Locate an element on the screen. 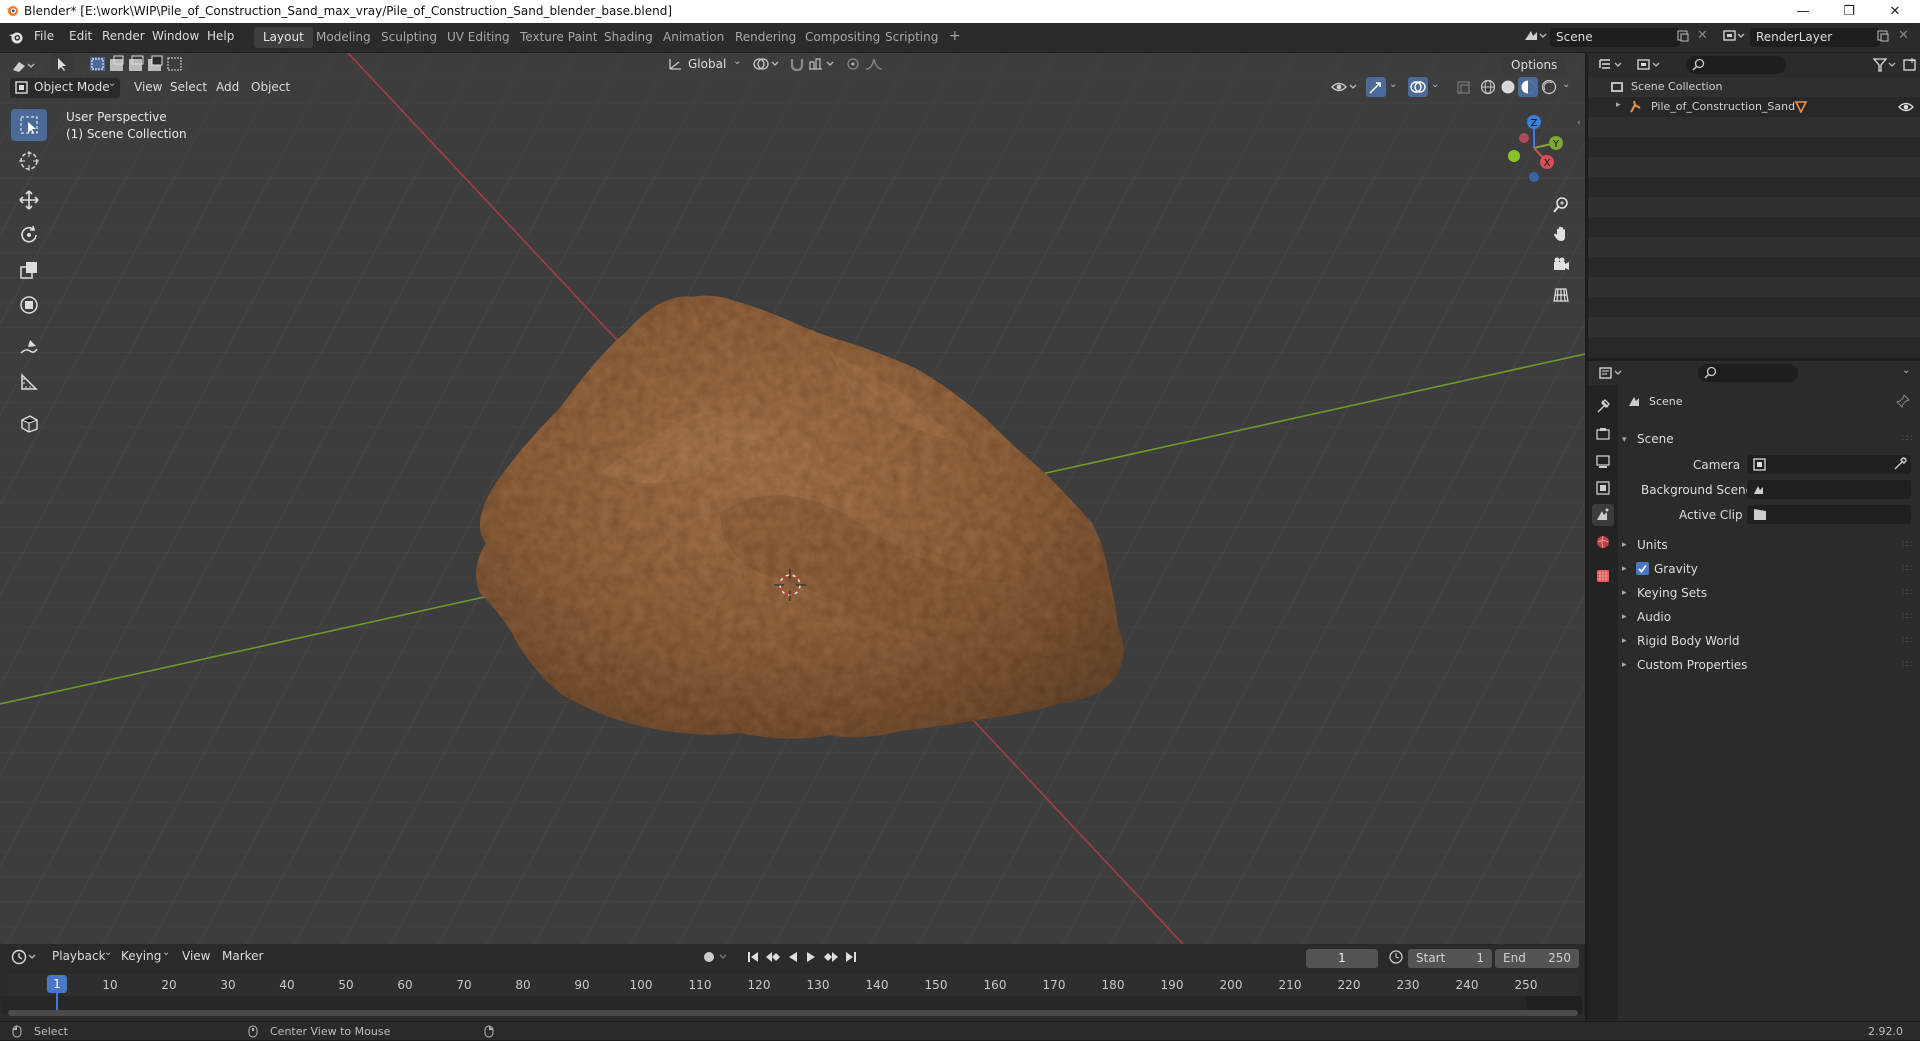  collapse-triangle-icon: ▾ is located at coordinates (1624, 440).